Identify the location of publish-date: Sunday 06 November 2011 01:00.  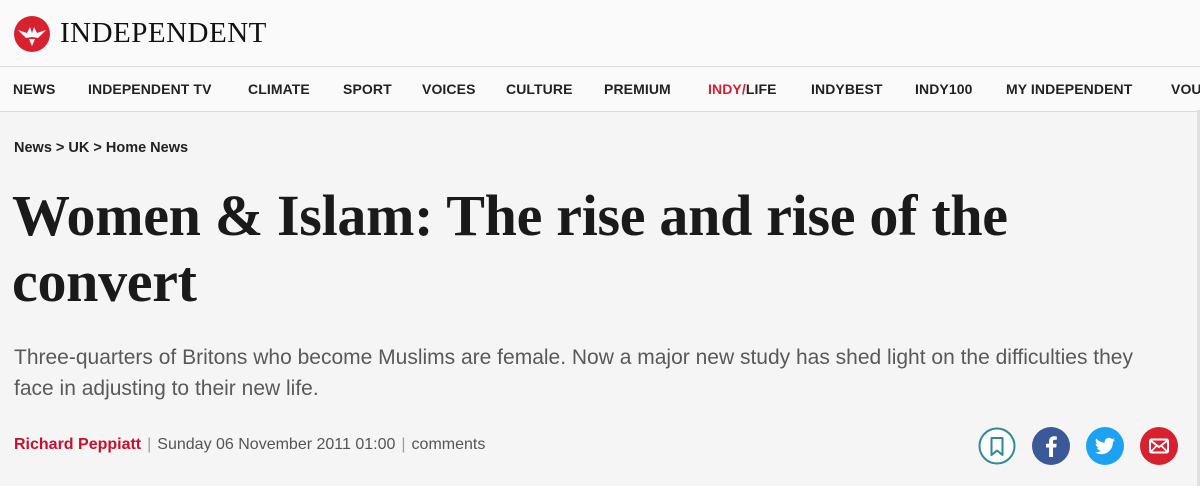
(276, 444).